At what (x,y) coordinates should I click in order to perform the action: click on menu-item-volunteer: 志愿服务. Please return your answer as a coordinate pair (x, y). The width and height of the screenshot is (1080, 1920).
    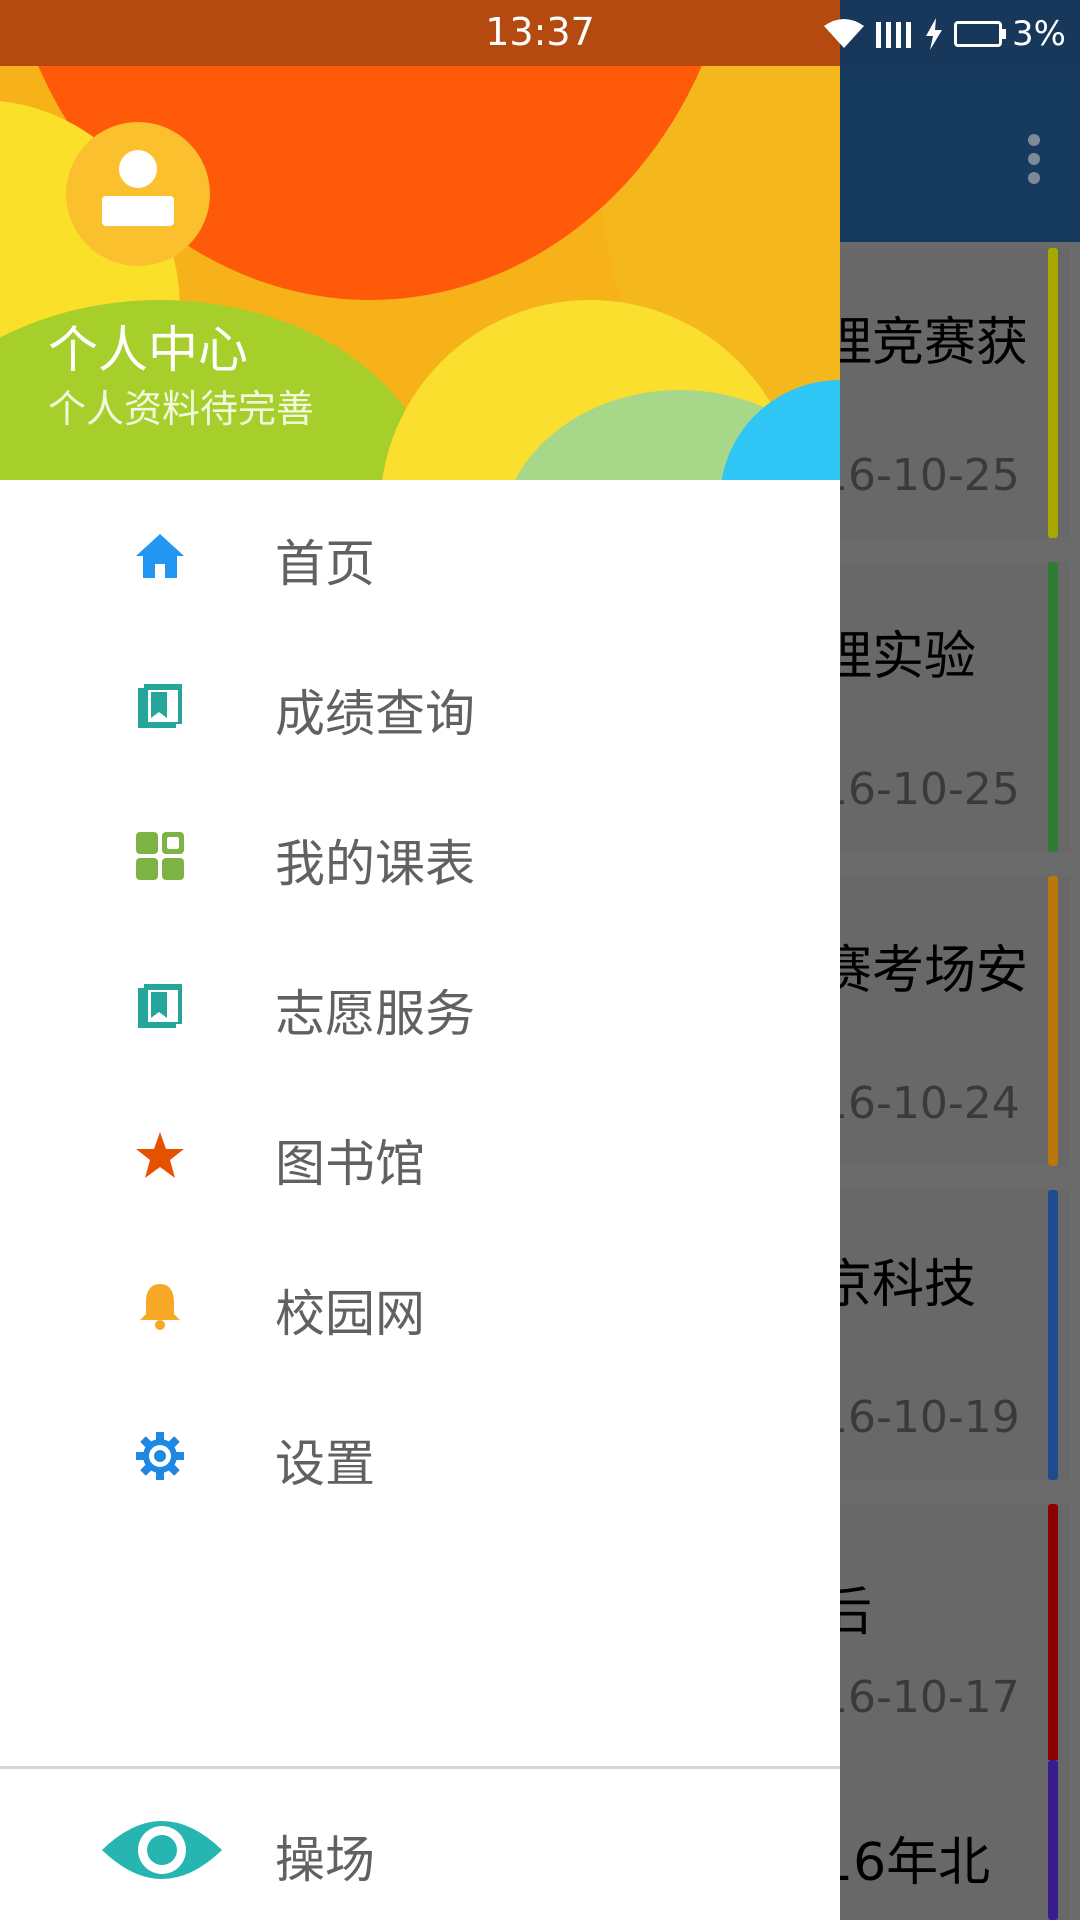
    Looking at the image, I should click on (420, 1005).